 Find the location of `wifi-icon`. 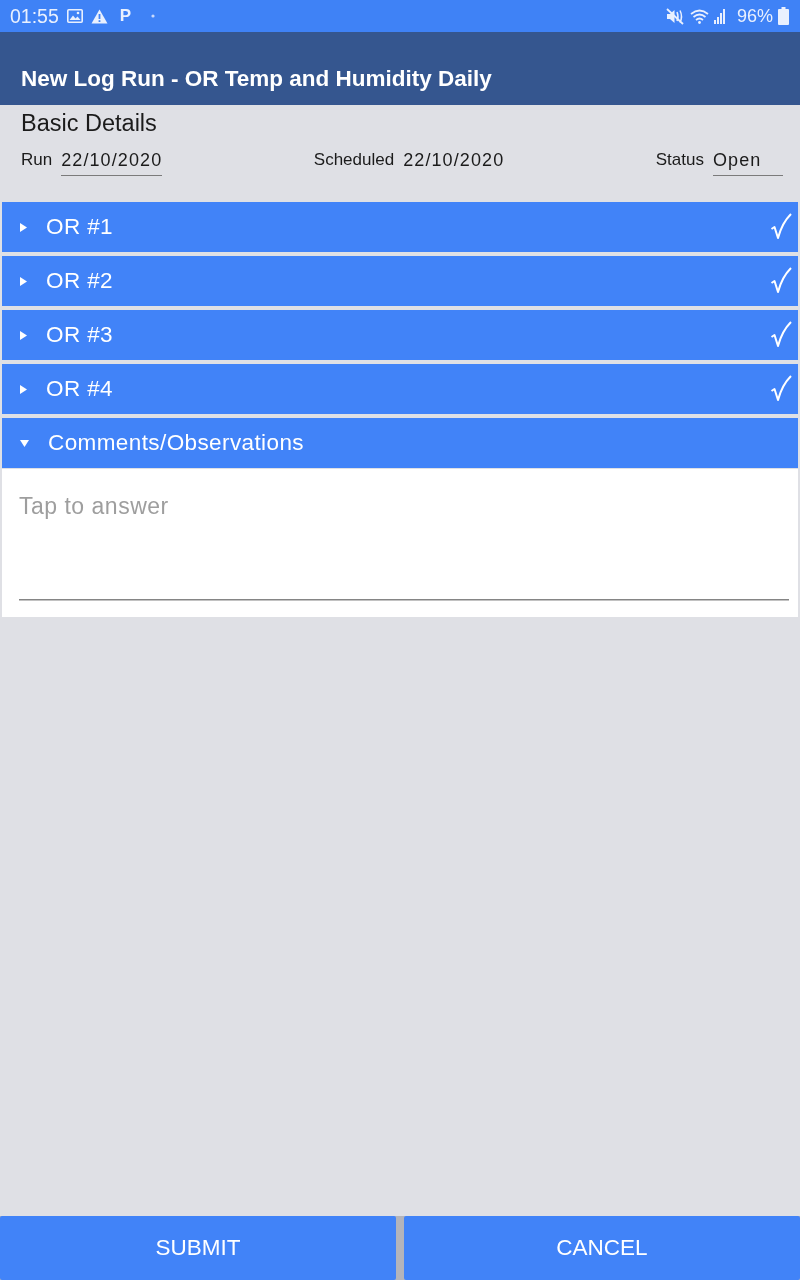

wifi-icon is located at coordinates (699, 16).